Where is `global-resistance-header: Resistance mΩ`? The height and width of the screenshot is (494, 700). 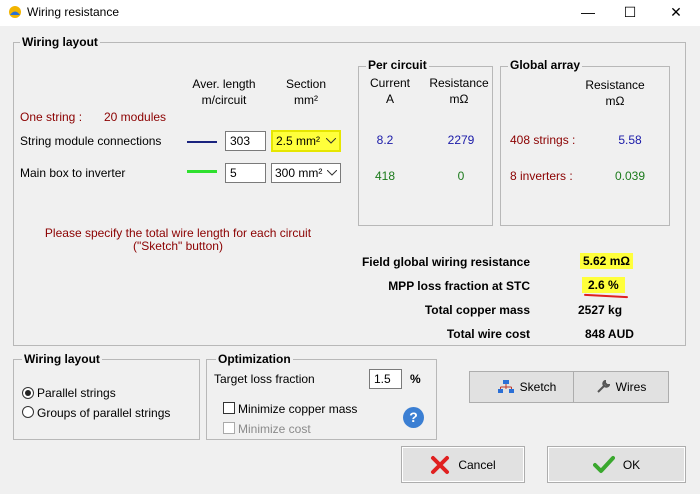
global-resistance-header: Resistance mΩ is located at coordinates (615, 93).